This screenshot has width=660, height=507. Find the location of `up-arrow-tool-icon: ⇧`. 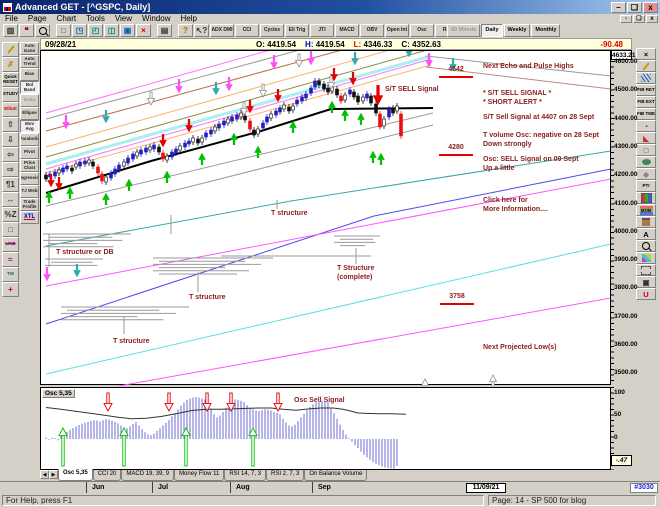

up-arrow-tool-icon: ⇧ is located at coordinates (10, 124).